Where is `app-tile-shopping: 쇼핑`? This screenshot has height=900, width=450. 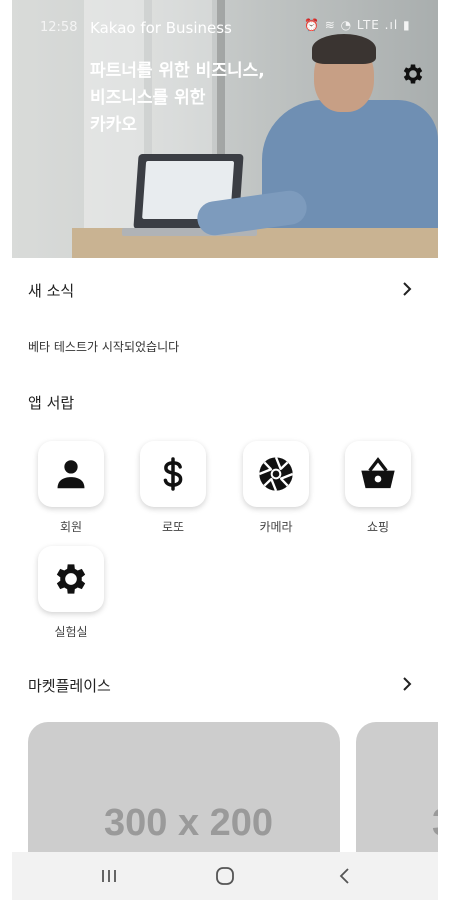
app-tile-shopping: 쇼핑 is located at coordinates (378, 488).